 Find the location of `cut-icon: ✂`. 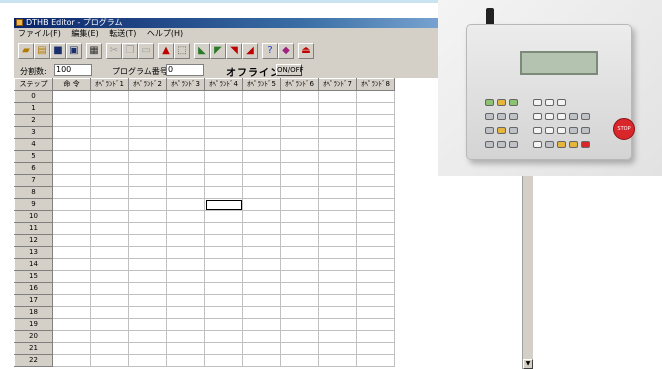

cut-icon: ✂ is located at coordinates (114, 51).